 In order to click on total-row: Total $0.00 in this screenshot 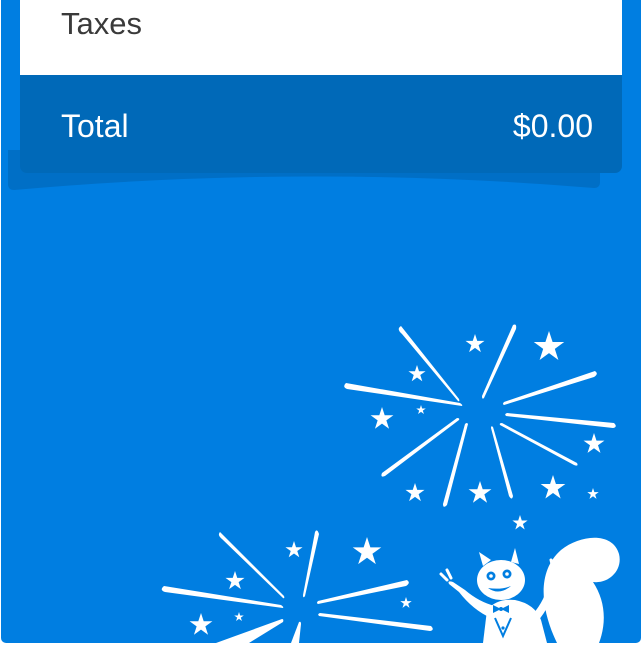, I will do `click(321, 124)`.